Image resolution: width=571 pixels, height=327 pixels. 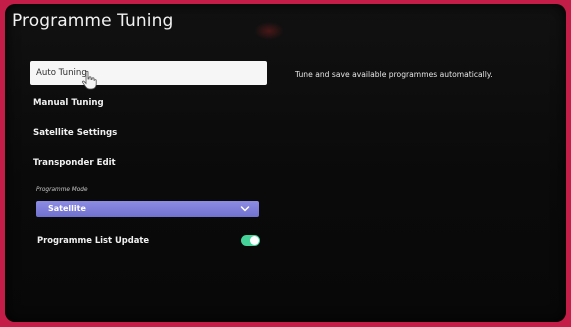 What do you see at coordinates (62, 190) in the screenshot?
I see `programme-mode-label: Programme Mode` at bounding box center [62, 190].